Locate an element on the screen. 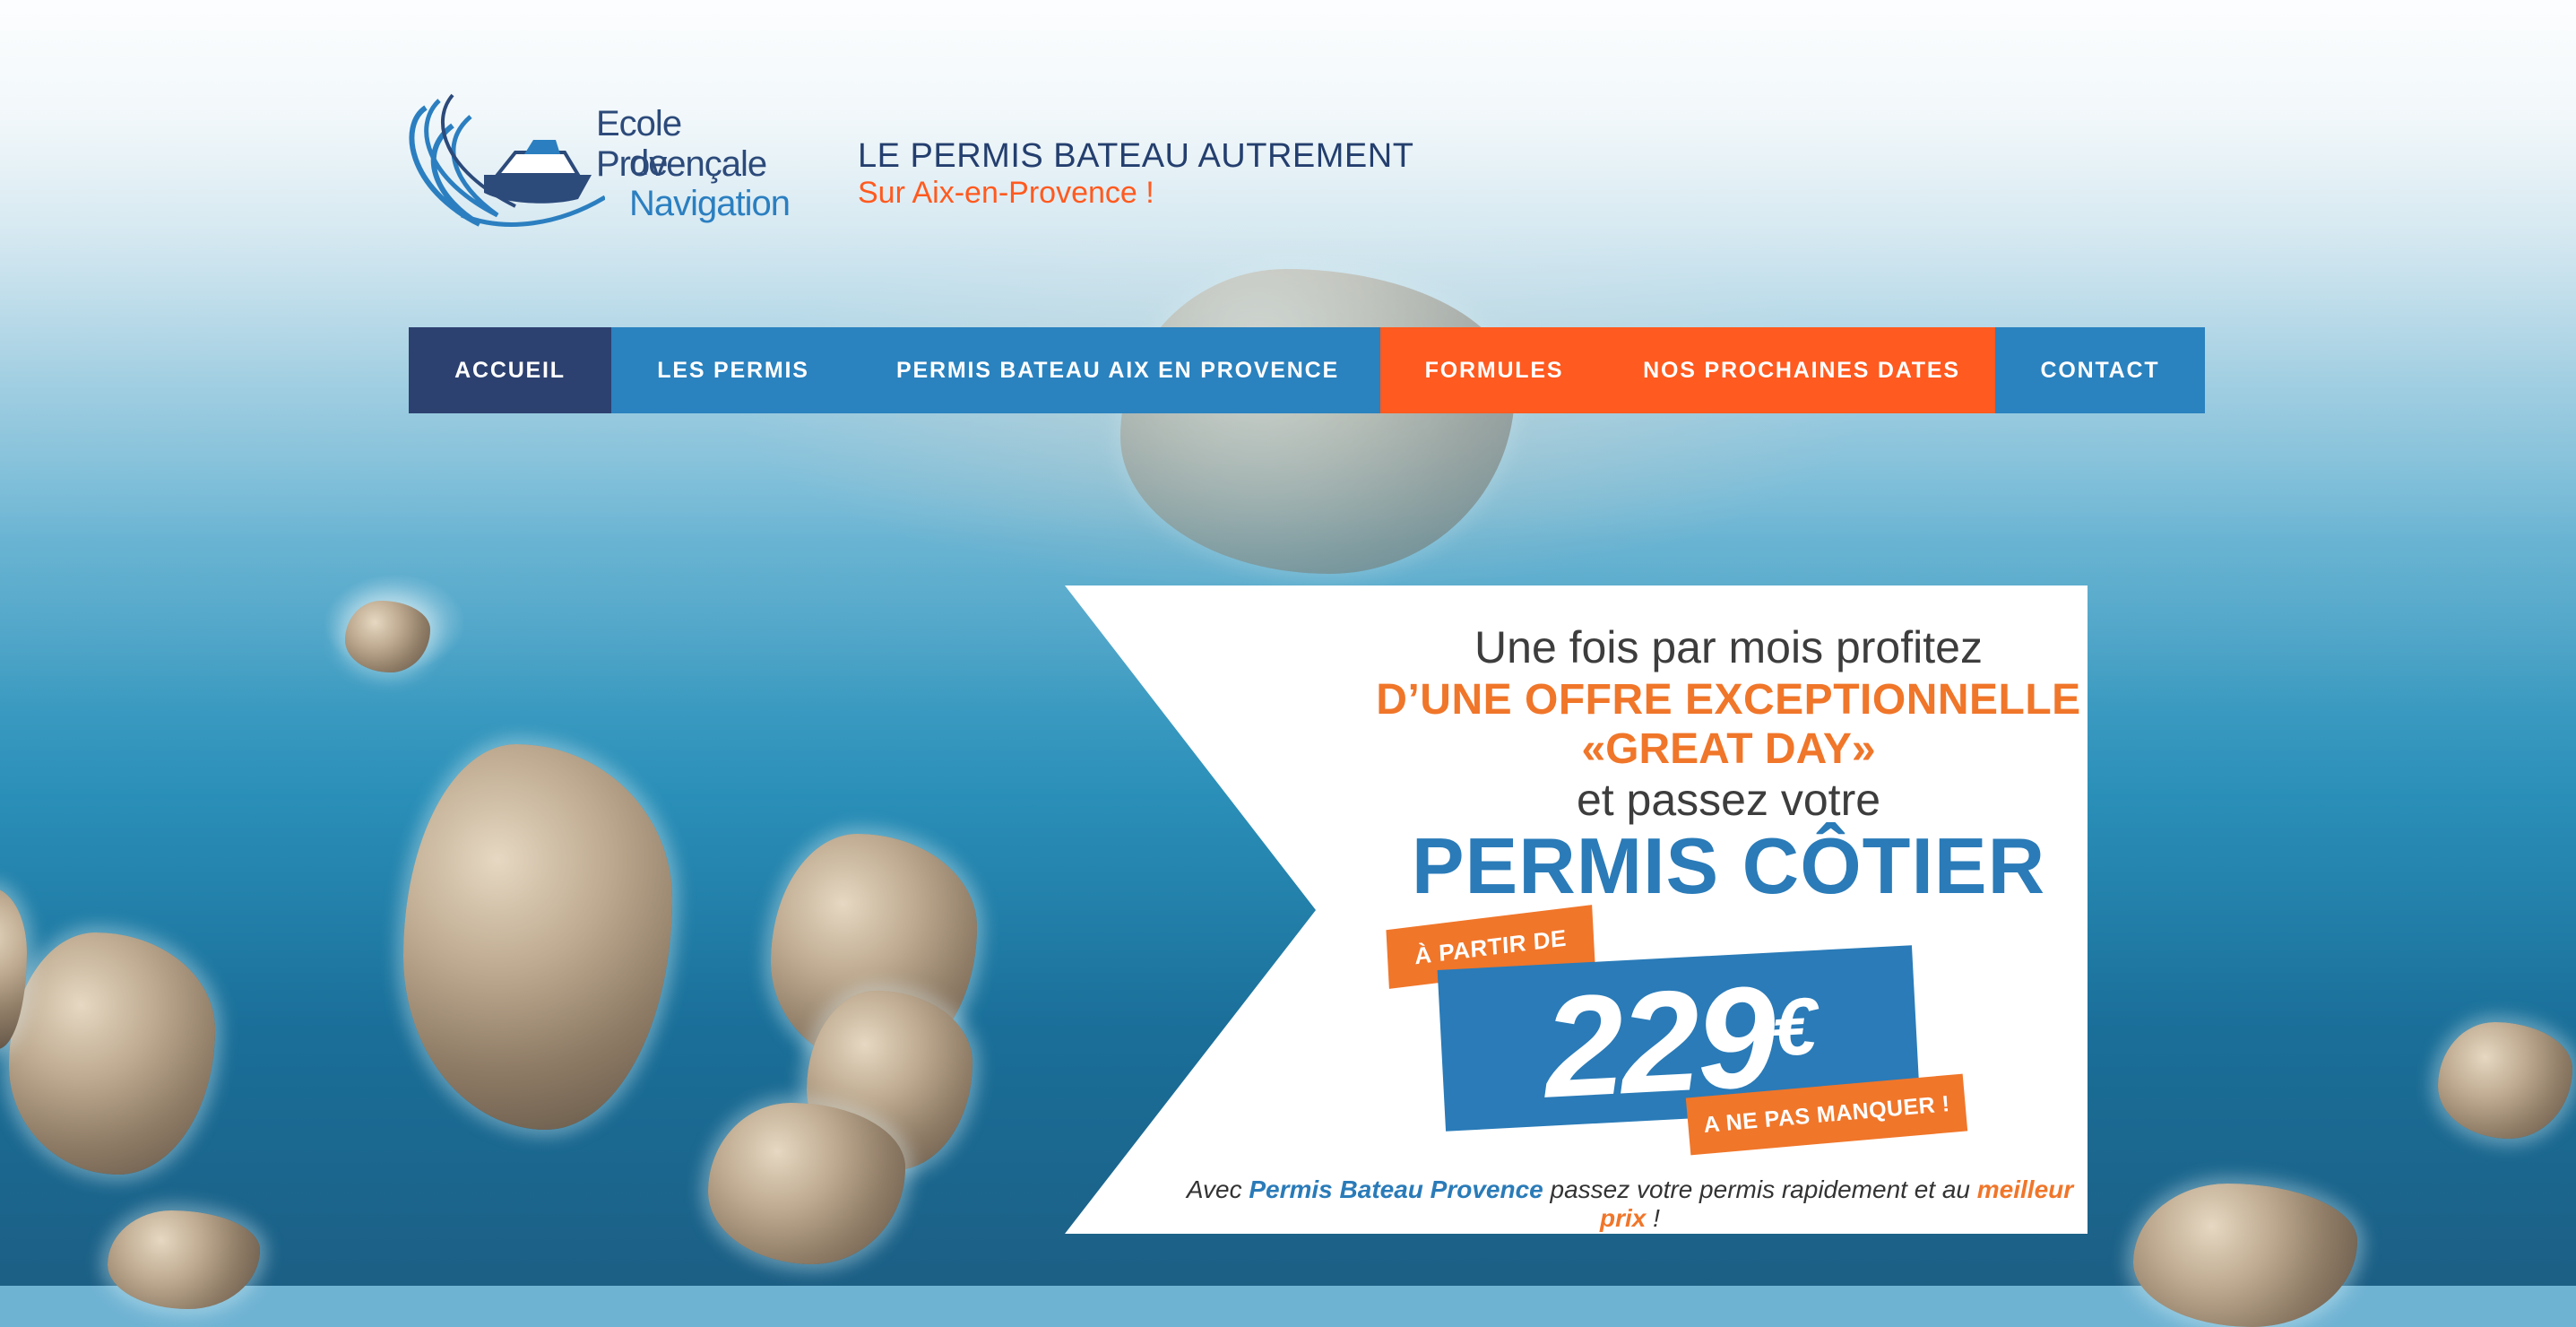  nav-item-accueil: ACCUEIL is located at coordinates (510, 370).